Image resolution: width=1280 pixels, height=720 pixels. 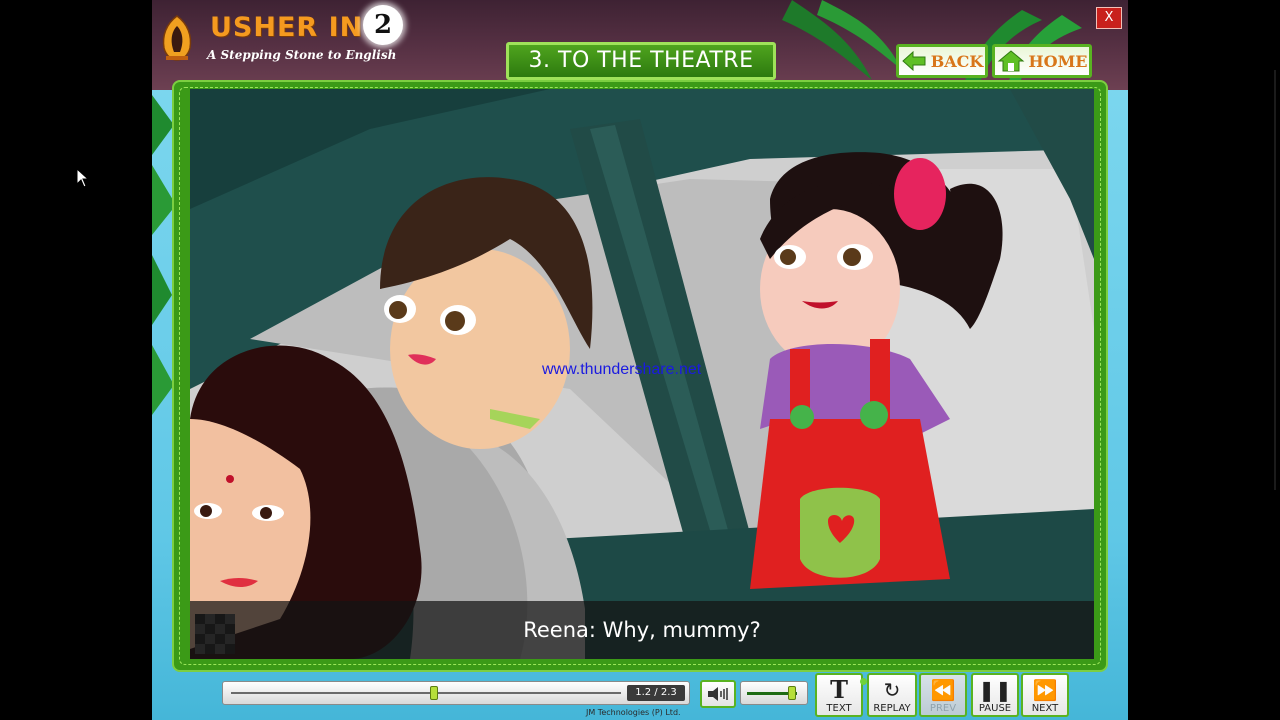 What do you see at coordinates (913, 61) in the screenshot?
I see `back-arrow-icon` at bounding box center [913, 61].